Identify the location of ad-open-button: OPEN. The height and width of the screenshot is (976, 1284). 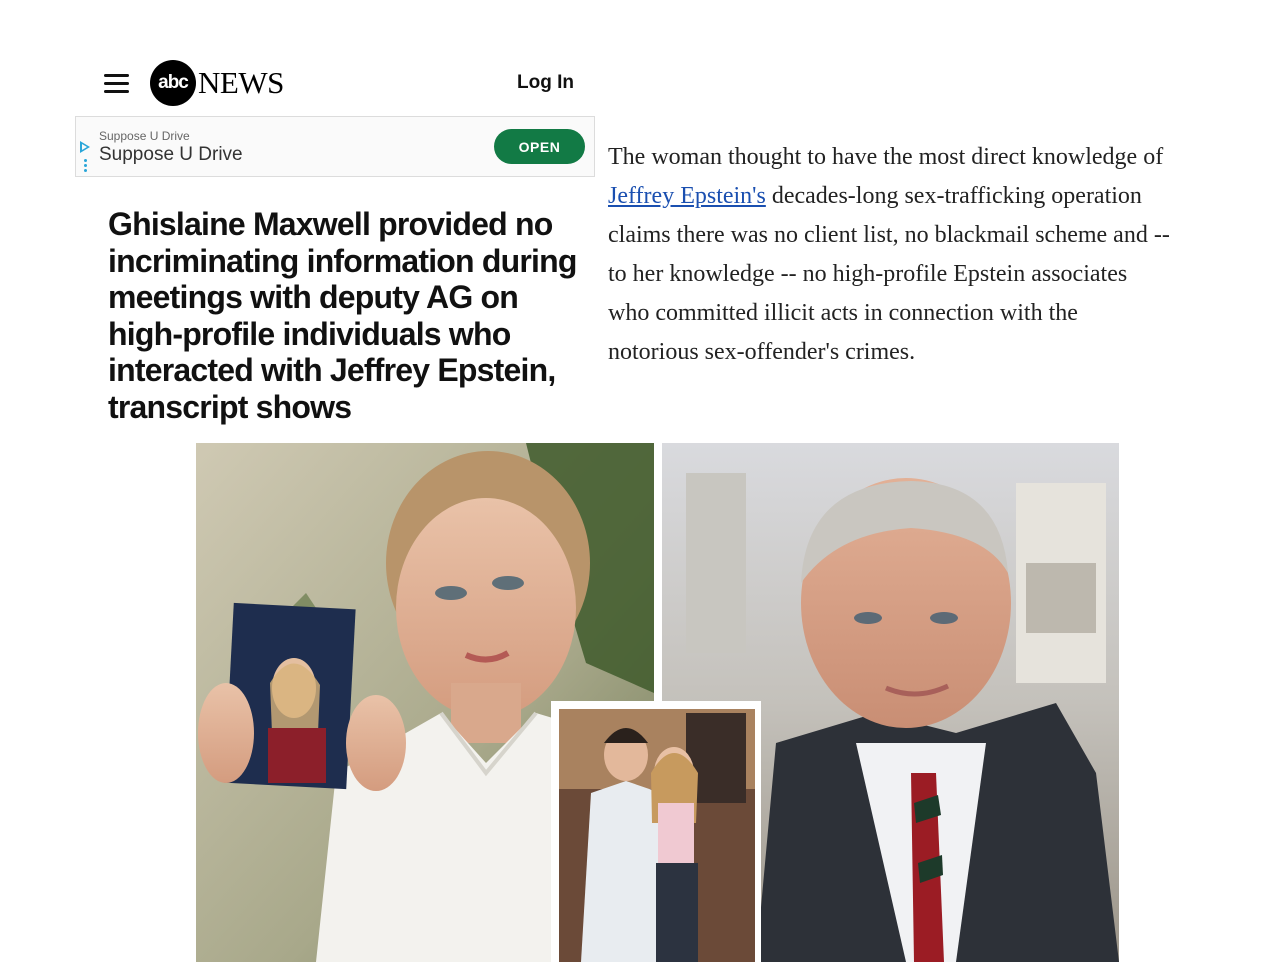
(539, 146).